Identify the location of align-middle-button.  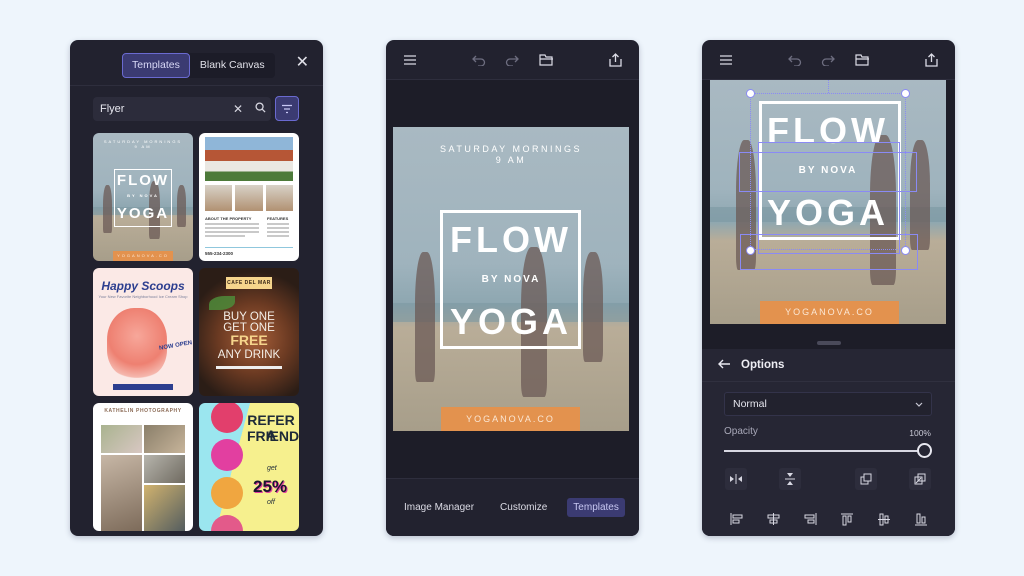
(884, 519).